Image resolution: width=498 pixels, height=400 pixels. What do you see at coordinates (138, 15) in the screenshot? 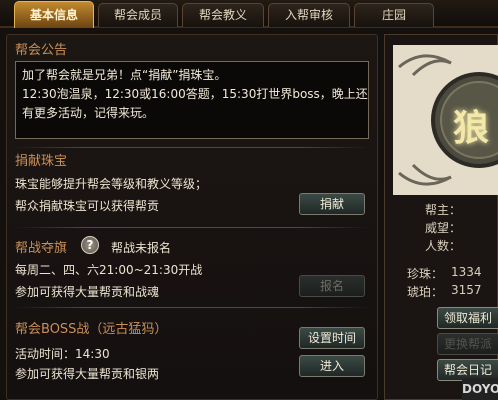
I see `tab-members: 帮会成员` at bounding box center [138, 15].